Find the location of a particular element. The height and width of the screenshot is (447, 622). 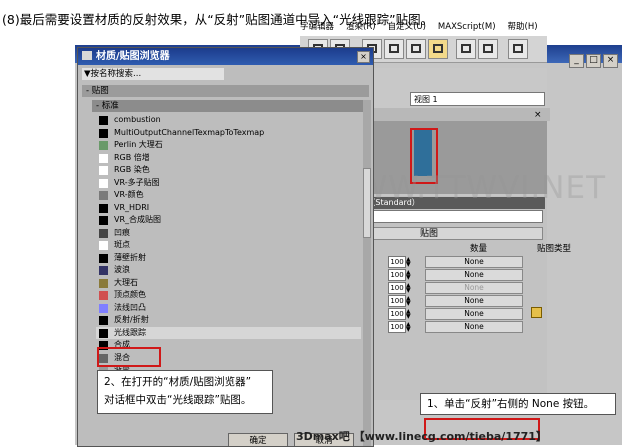

map-type-item: 反射/折射 is located at coordinates (228, 320).